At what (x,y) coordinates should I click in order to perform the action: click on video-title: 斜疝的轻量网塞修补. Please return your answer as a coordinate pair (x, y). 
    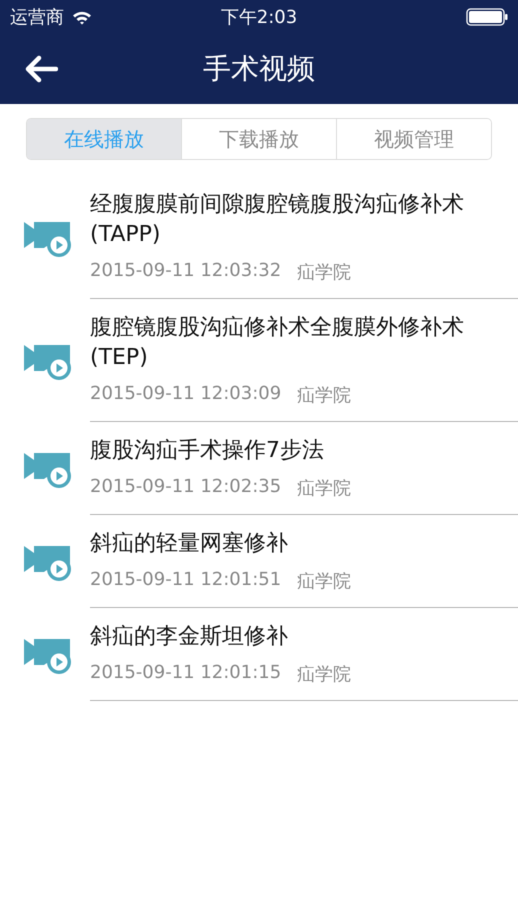
    Looking at the image, I should click on (290, 544).